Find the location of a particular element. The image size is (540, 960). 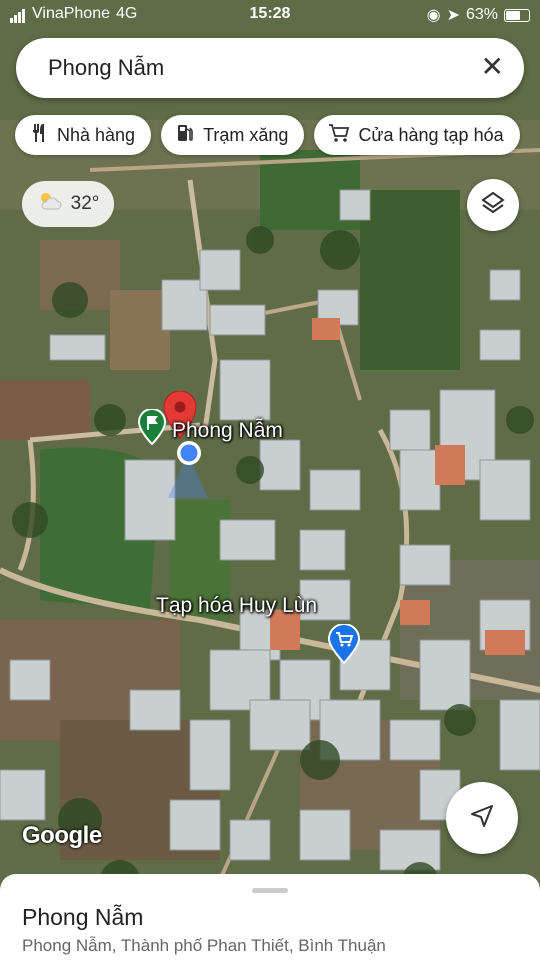

category-chips: Nhà hàng Trạm xăng Cửa hàng tạp hóa is located at coordinates (267, 135).